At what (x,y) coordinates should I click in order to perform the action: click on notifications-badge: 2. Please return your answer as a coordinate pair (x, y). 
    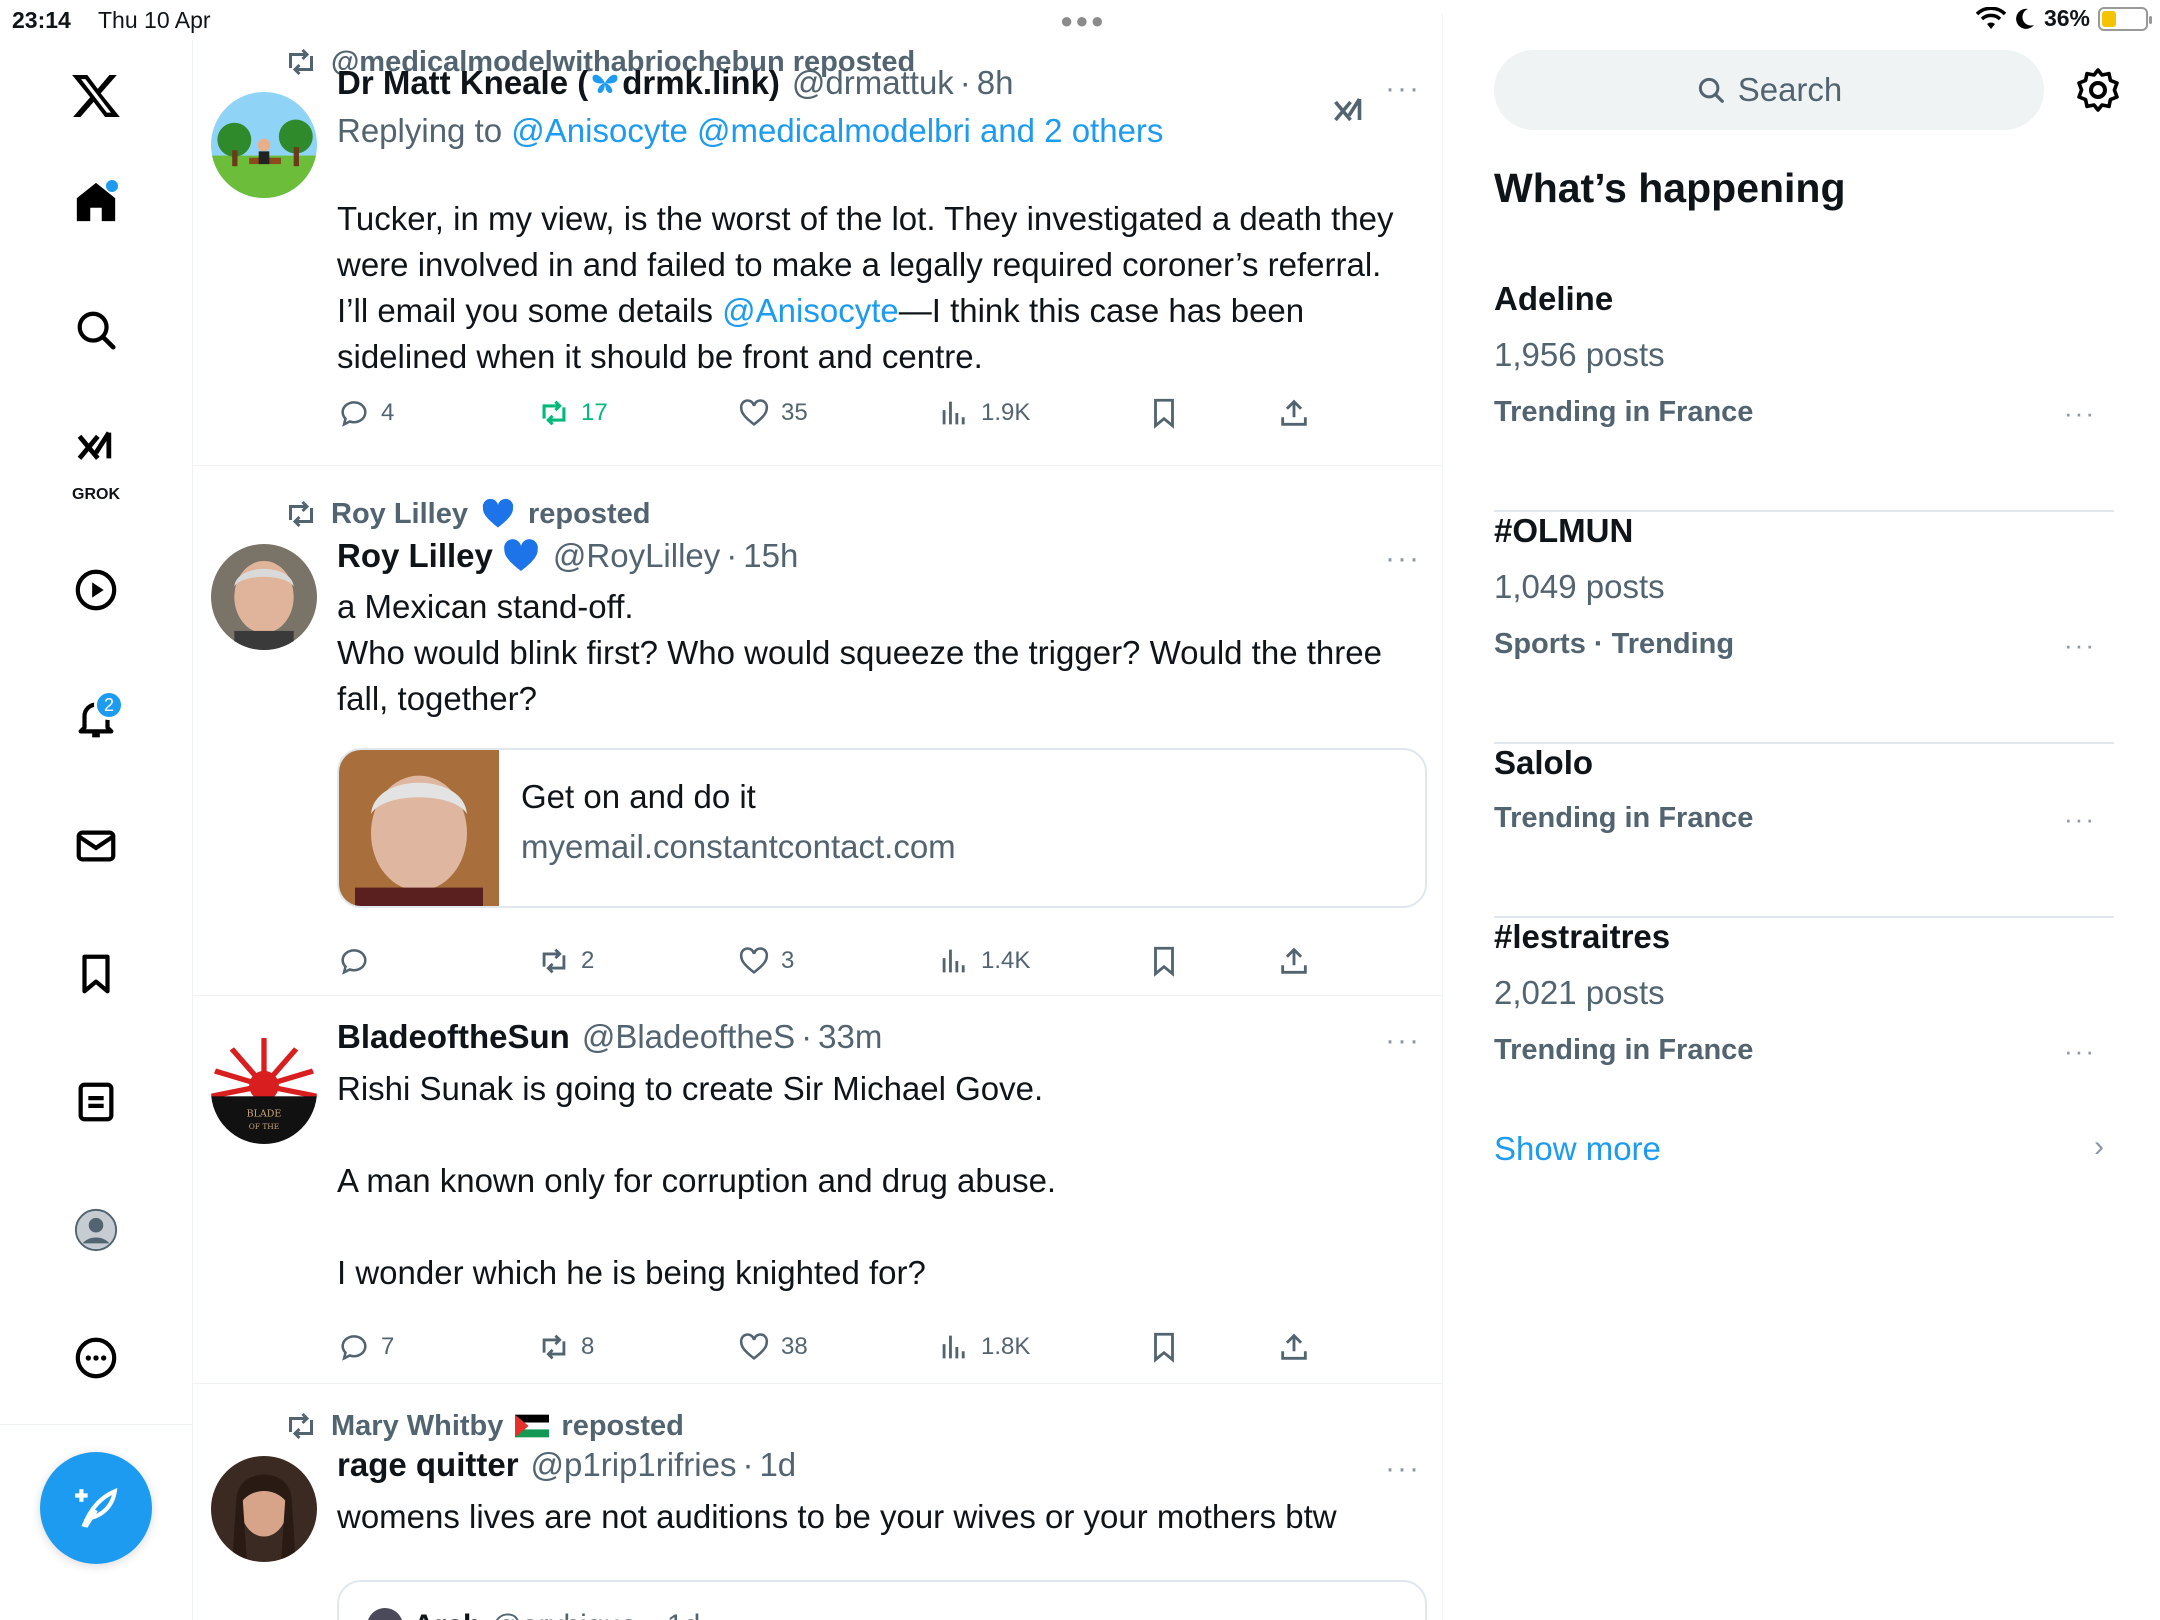
    Looking at the image, I should click on (109, 705).